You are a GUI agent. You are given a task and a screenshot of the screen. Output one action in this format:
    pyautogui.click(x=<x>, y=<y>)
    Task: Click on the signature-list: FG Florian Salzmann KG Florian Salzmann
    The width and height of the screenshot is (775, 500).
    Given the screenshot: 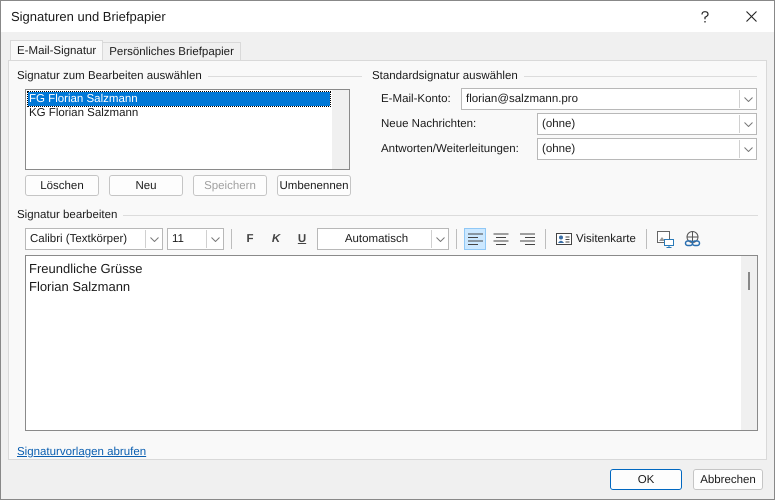 What is the action you would take?
    pyautogui.click(x=187, y=129)
    